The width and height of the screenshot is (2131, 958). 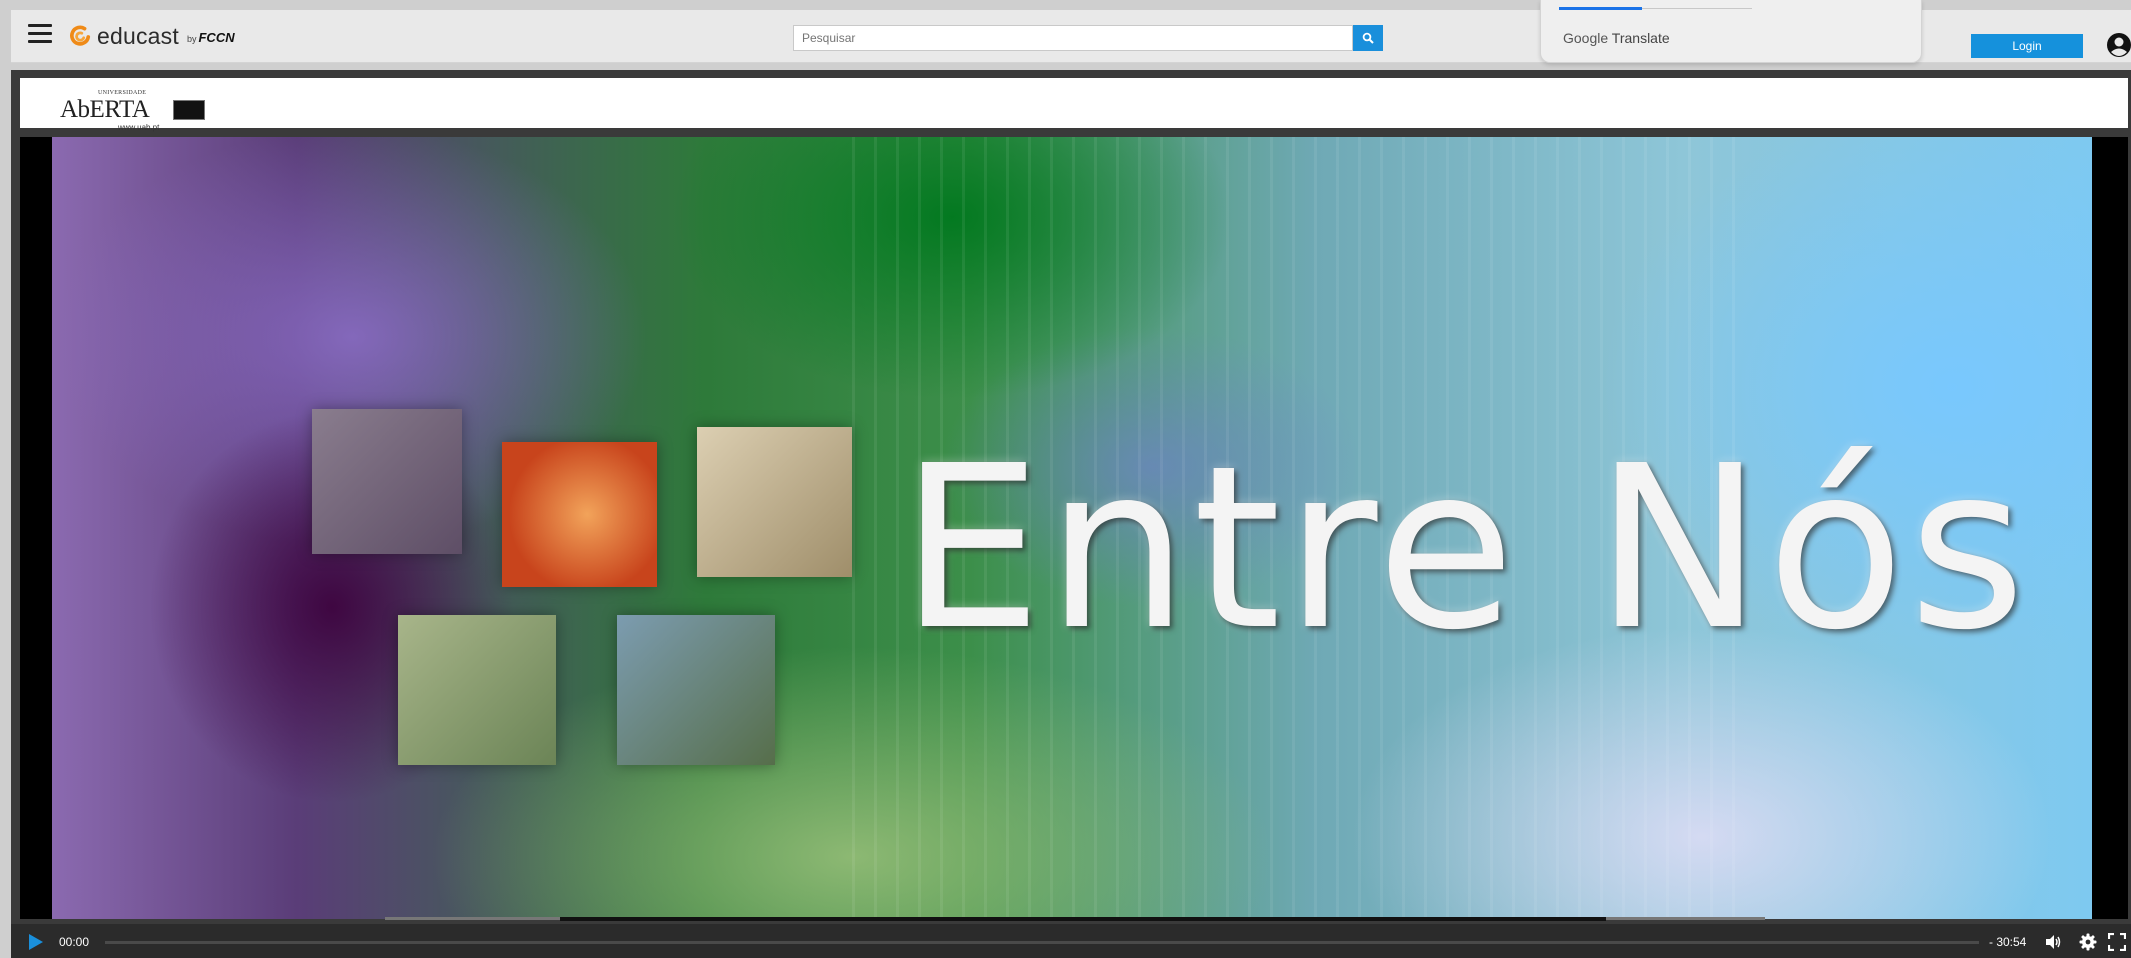 What do you see at coordinates (2008, 942) in the screenshot?
I see `remaining-time: - 30:54` at bounding box center [2008, 942].